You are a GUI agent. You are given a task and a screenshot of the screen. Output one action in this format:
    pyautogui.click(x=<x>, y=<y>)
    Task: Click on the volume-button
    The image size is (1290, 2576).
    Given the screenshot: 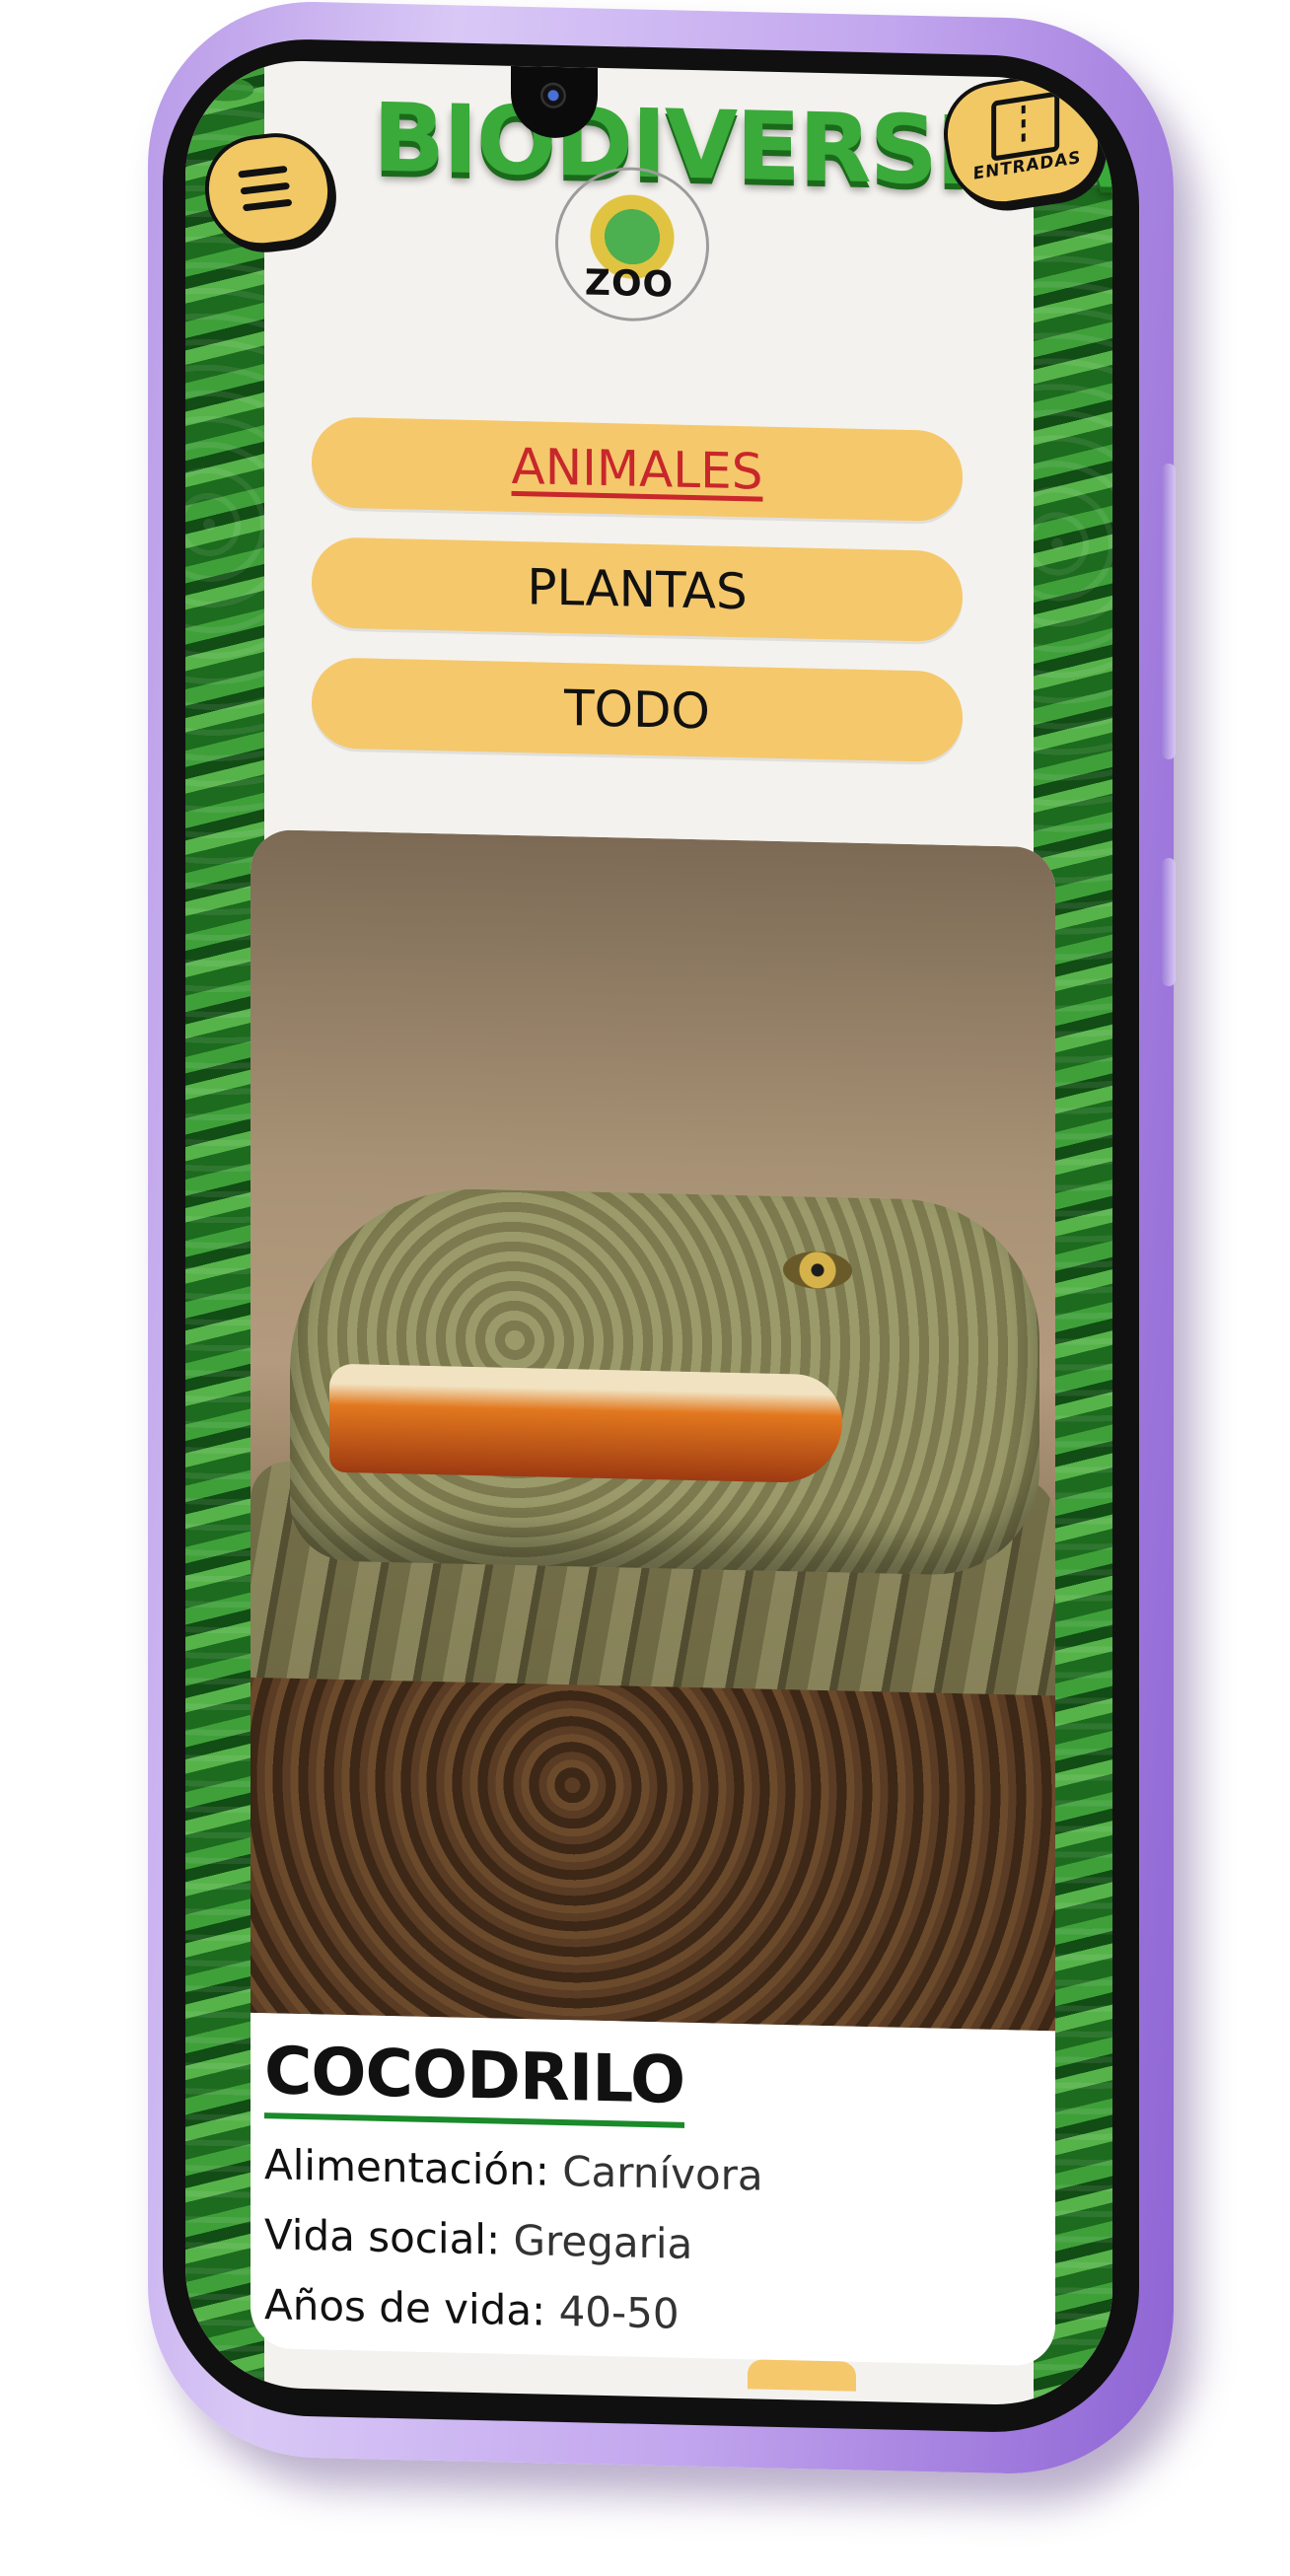 What is the action you would take?
    pyautogui.click(x=1169, y=611)
    